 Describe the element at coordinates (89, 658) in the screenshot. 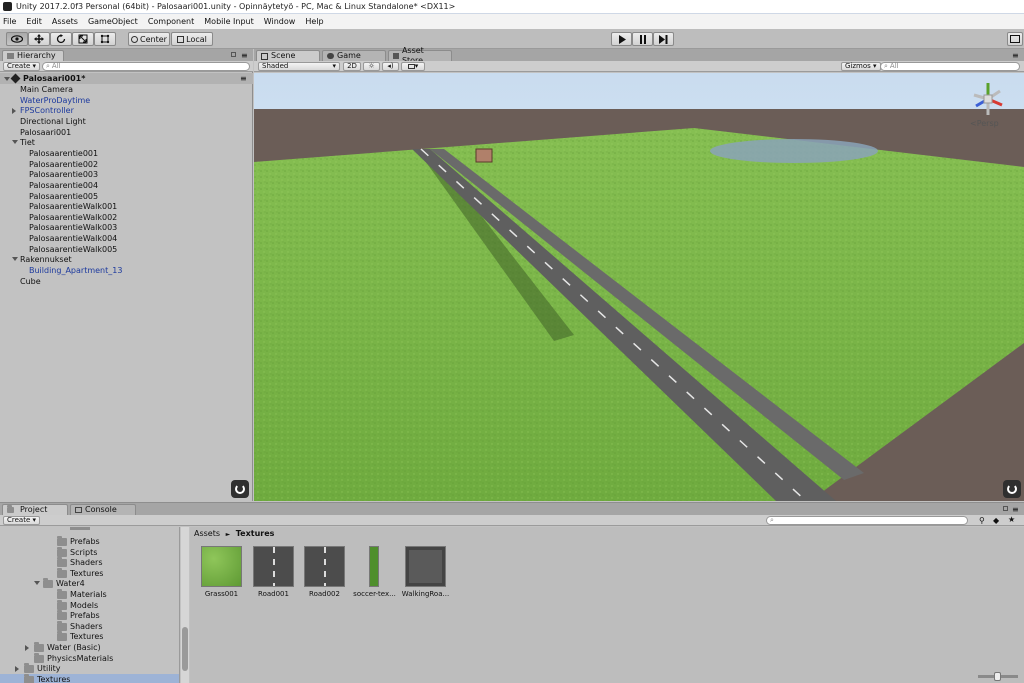

I see `project-folder-item: PhysicsMaterials` at that location.